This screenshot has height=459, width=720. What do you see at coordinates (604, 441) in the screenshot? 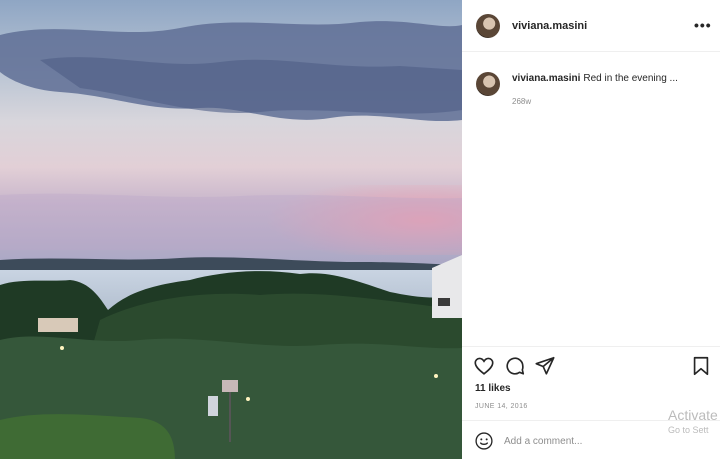
I see `comment-input` at bounding box center [604, 441].